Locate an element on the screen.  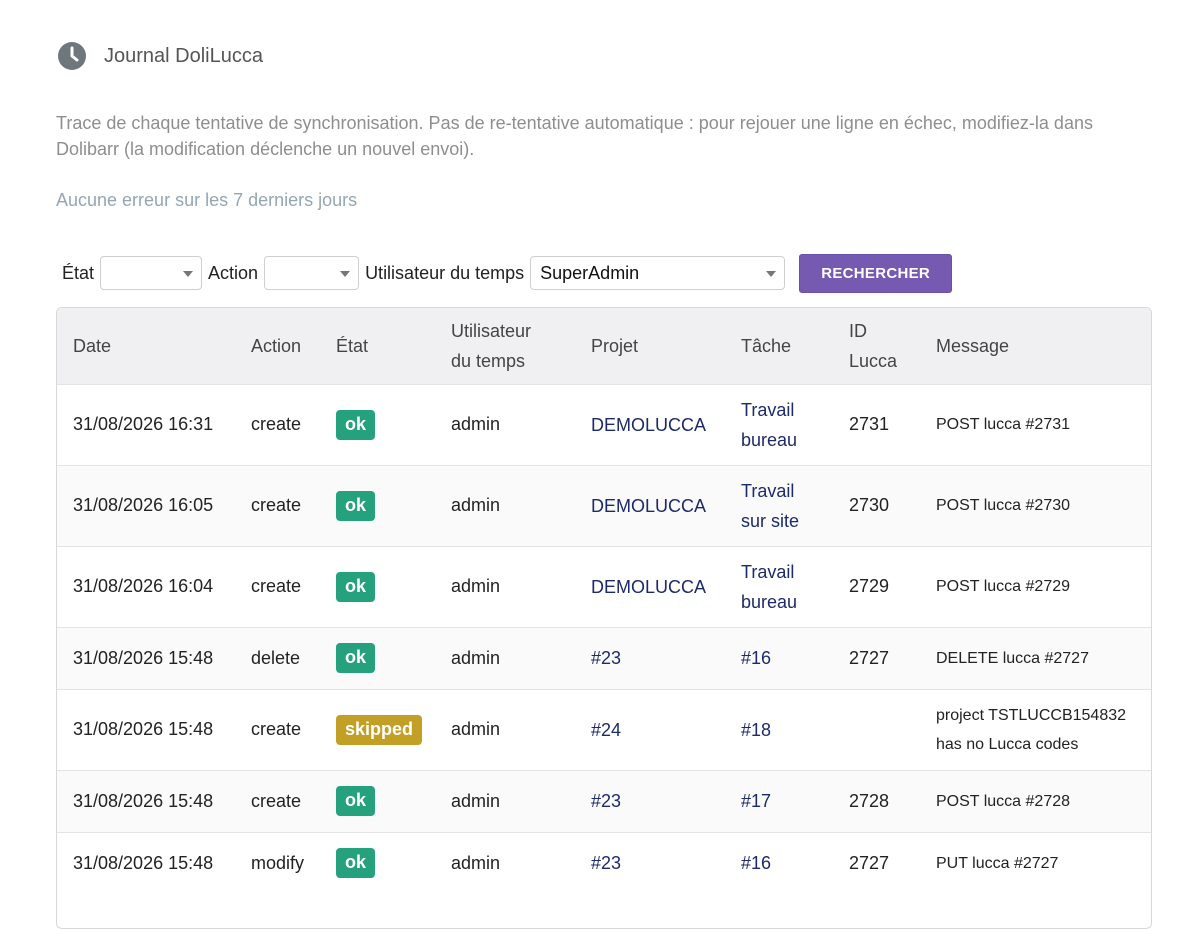
column-header-user: Utilisateur du temps is located at coordinates (521, 346).